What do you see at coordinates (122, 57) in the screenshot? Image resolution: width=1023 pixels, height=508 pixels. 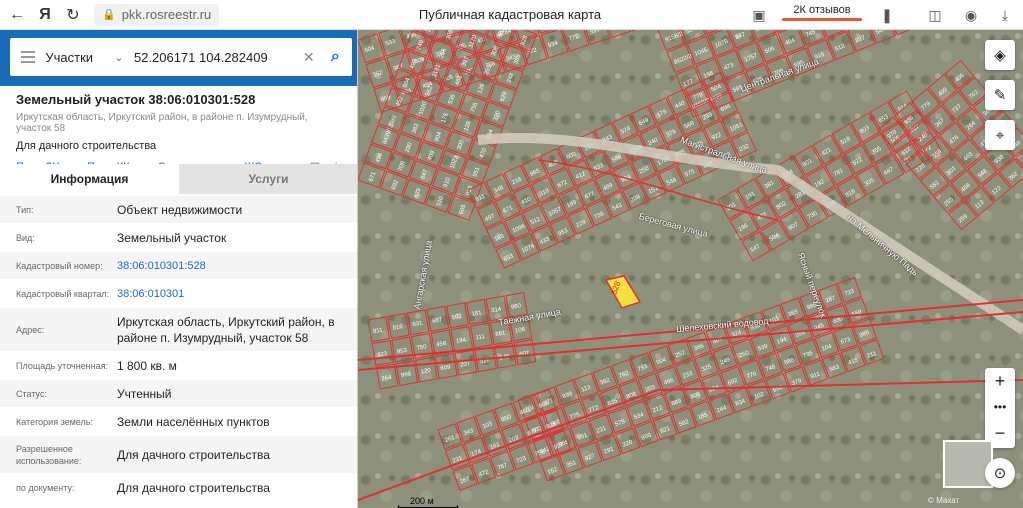 I see `chevron-down-icon: ⌄` at bounding box center [122, 57].